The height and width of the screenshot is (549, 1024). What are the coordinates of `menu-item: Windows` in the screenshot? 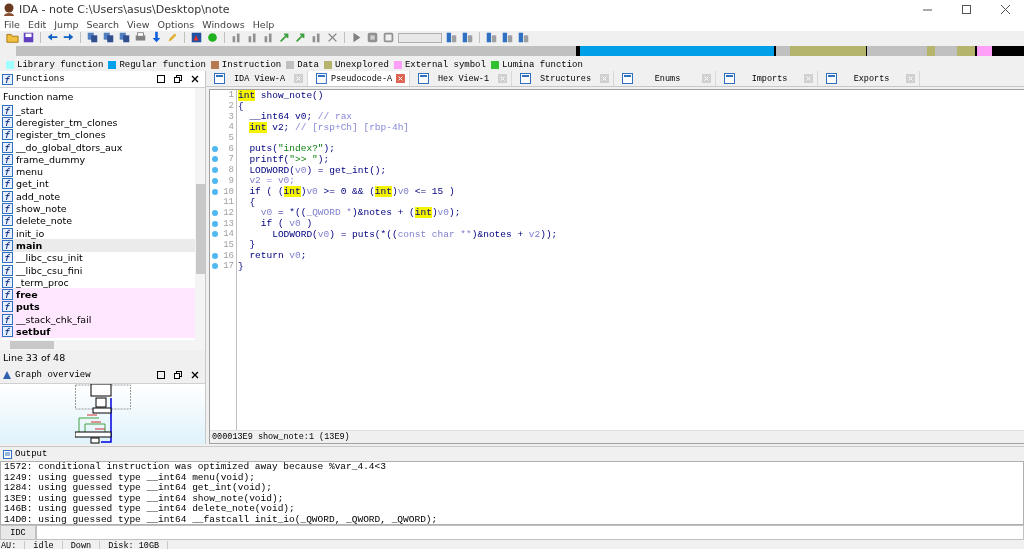 It's located at (223, 24).